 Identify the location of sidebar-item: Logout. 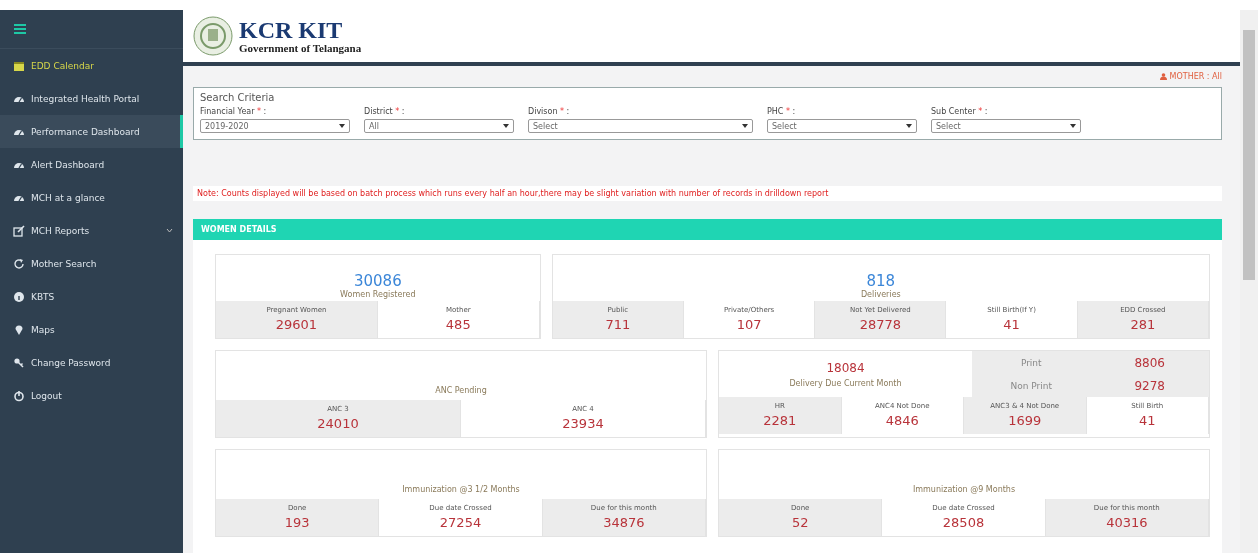
(91, 395).